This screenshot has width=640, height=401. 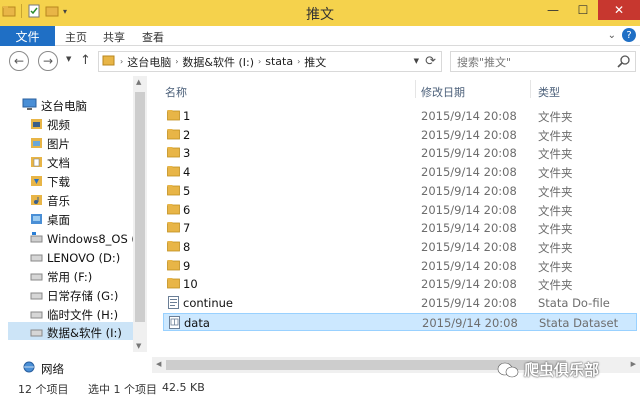 I want to click on ribbon-expand-icon: ⌄, so click(x=612, y=35).